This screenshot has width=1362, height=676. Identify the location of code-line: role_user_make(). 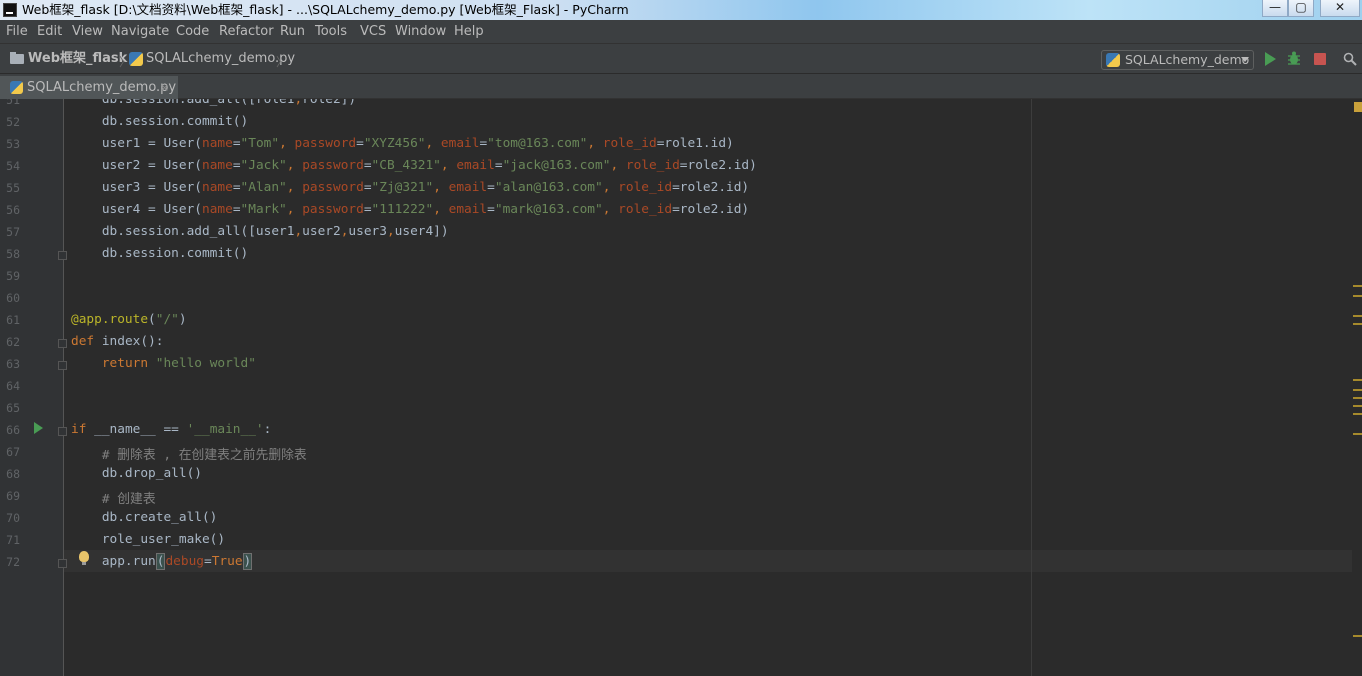
(148, 539).